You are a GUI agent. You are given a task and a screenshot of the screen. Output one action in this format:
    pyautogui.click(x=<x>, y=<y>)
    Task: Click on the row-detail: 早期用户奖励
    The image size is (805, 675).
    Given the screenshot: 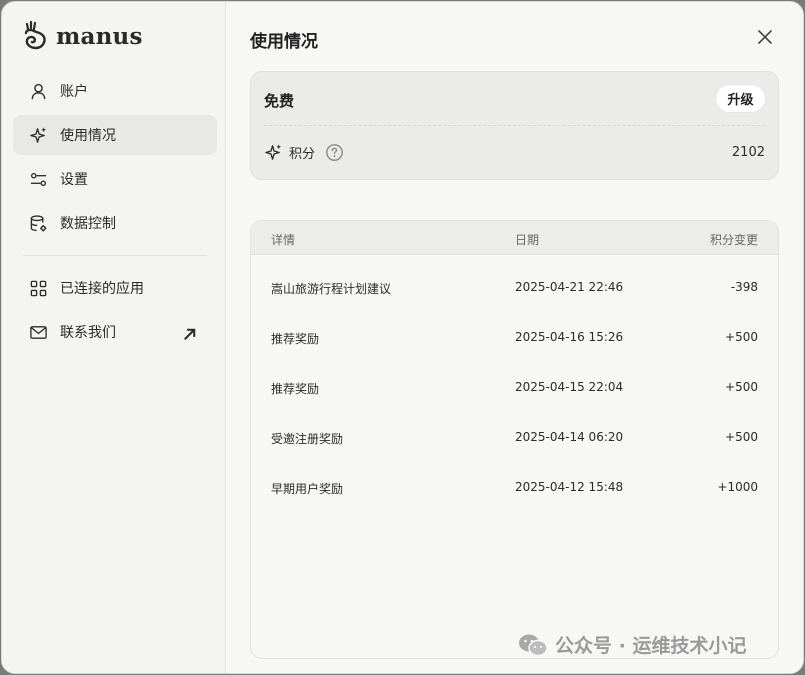 What is the action you would take?
    pyautogui.click(x=307, y=489)
    